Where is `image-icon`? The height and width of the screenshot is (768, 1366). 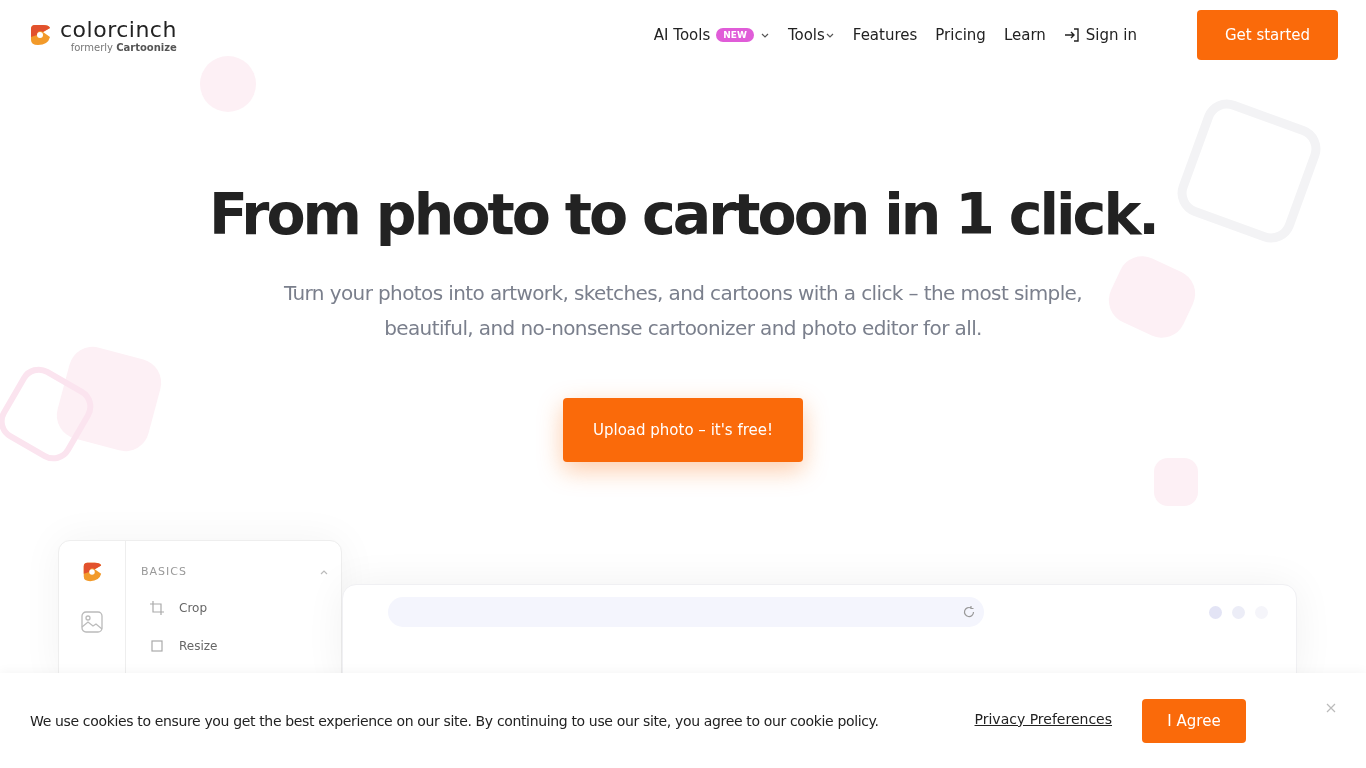
image-icon is located at coordinates (92, 622).